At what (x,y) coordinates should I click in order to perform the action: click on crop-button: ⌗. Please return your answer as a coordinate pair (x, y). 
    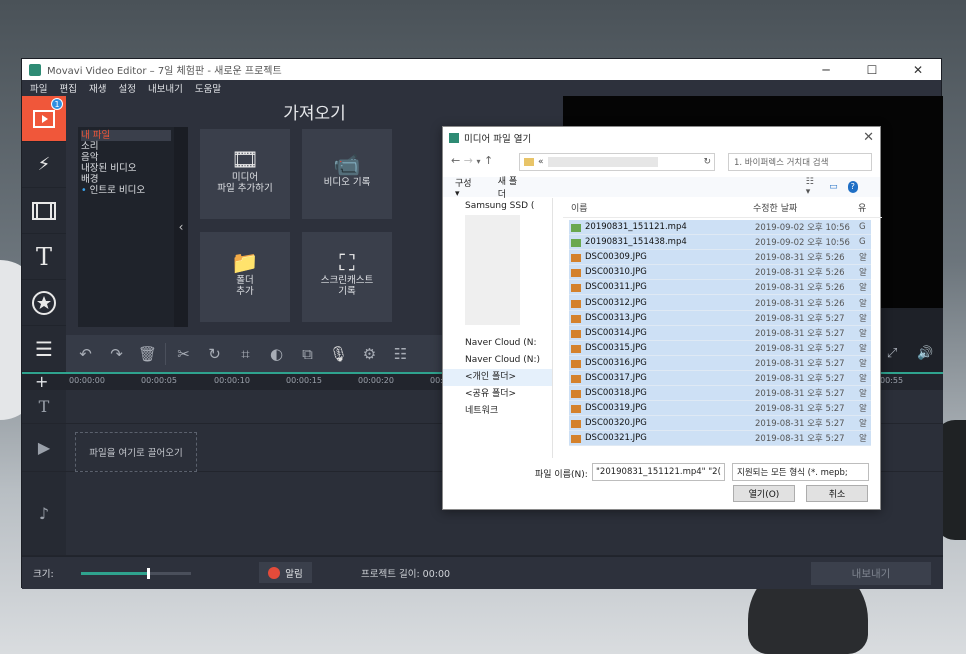
    Looking at the image, I should click on (245, 354).